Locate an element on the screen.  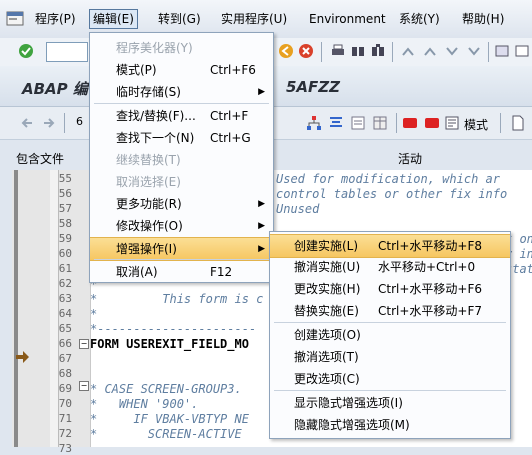
menu-item-label: 更改选项(C) is located at coordinates (327, 379).